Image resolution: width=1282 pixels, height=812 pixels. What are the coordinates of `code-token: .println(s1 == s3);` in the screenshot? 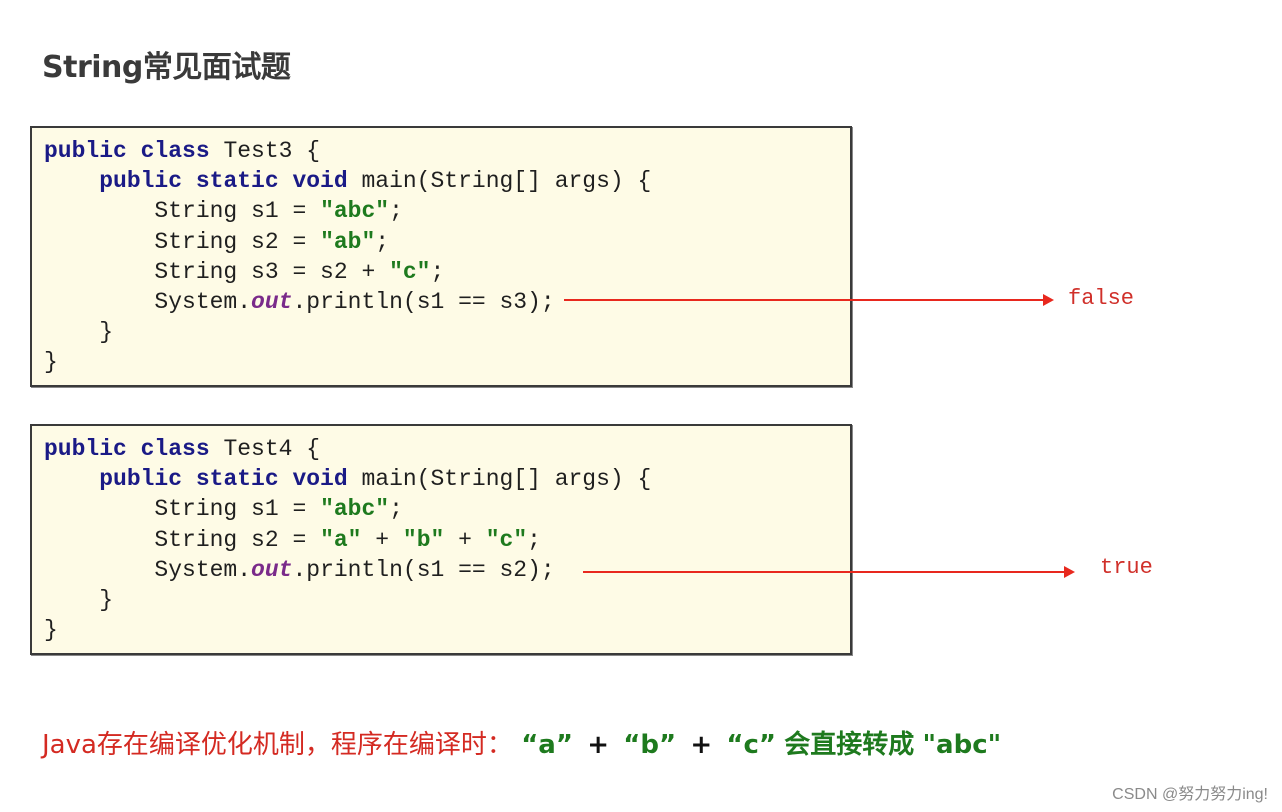 It's located at (423, 302).